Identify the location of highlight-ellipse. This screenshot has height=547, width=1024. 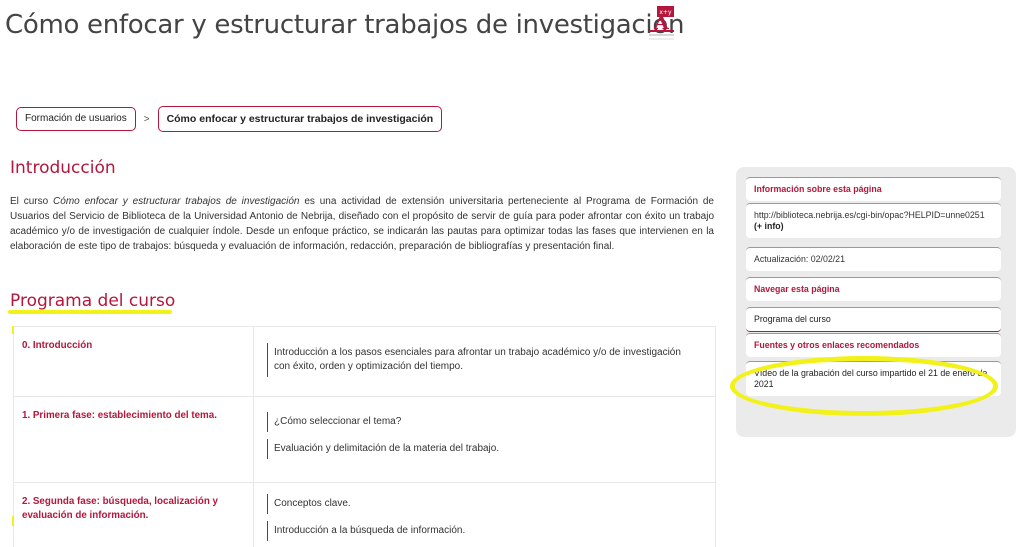
(864, 386).